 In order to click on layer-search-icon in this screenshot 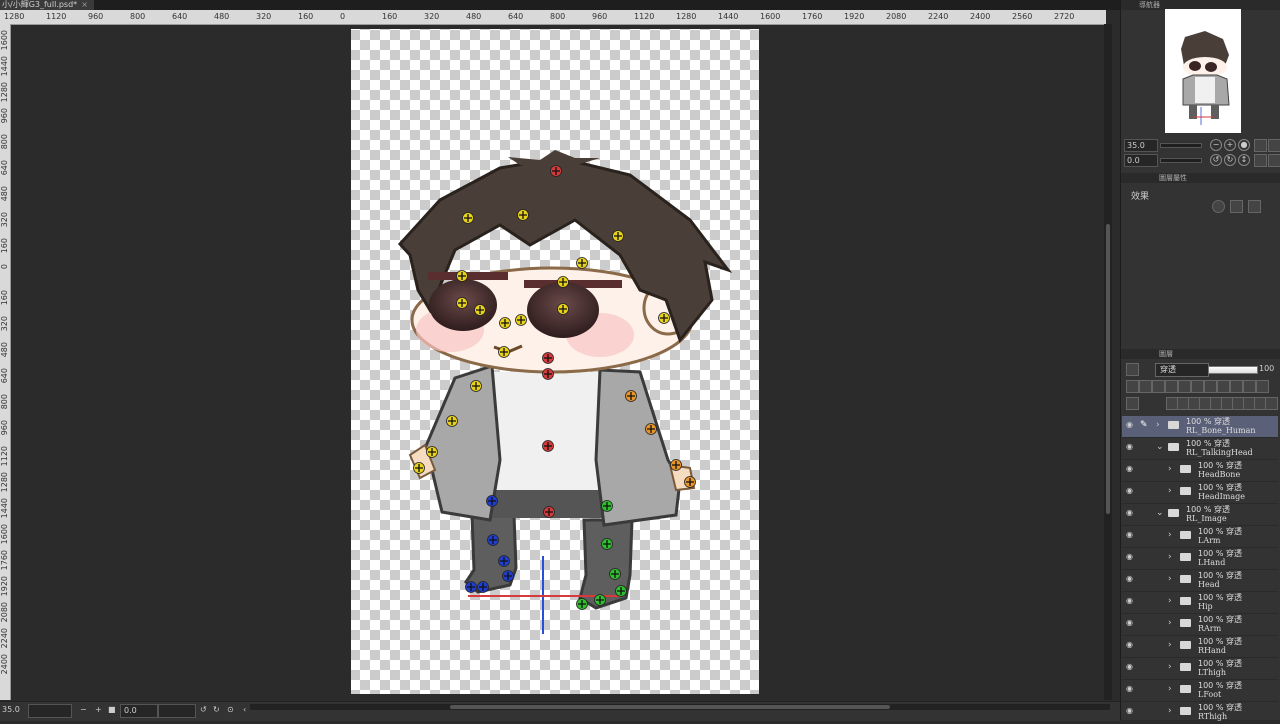, I will do `click(1132, 403)`.